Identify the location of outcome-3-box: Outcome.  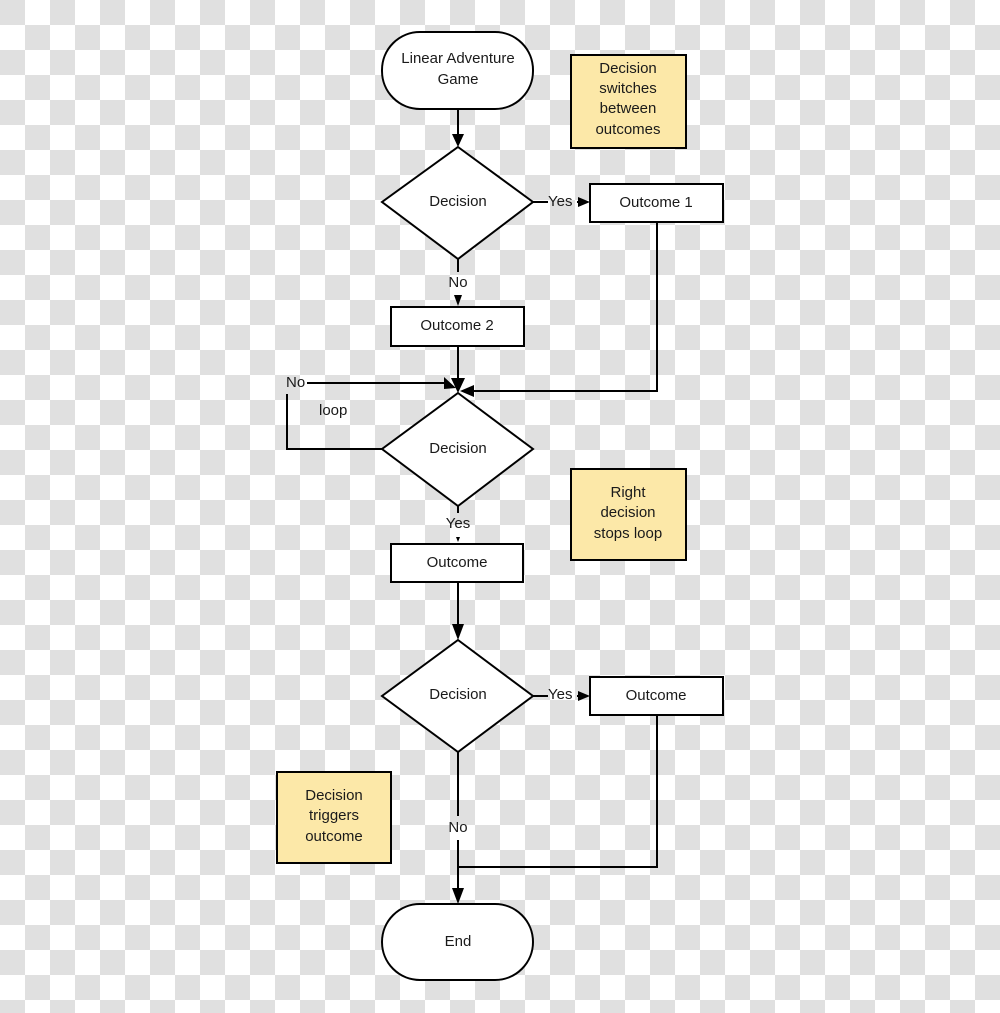
(457, 563).